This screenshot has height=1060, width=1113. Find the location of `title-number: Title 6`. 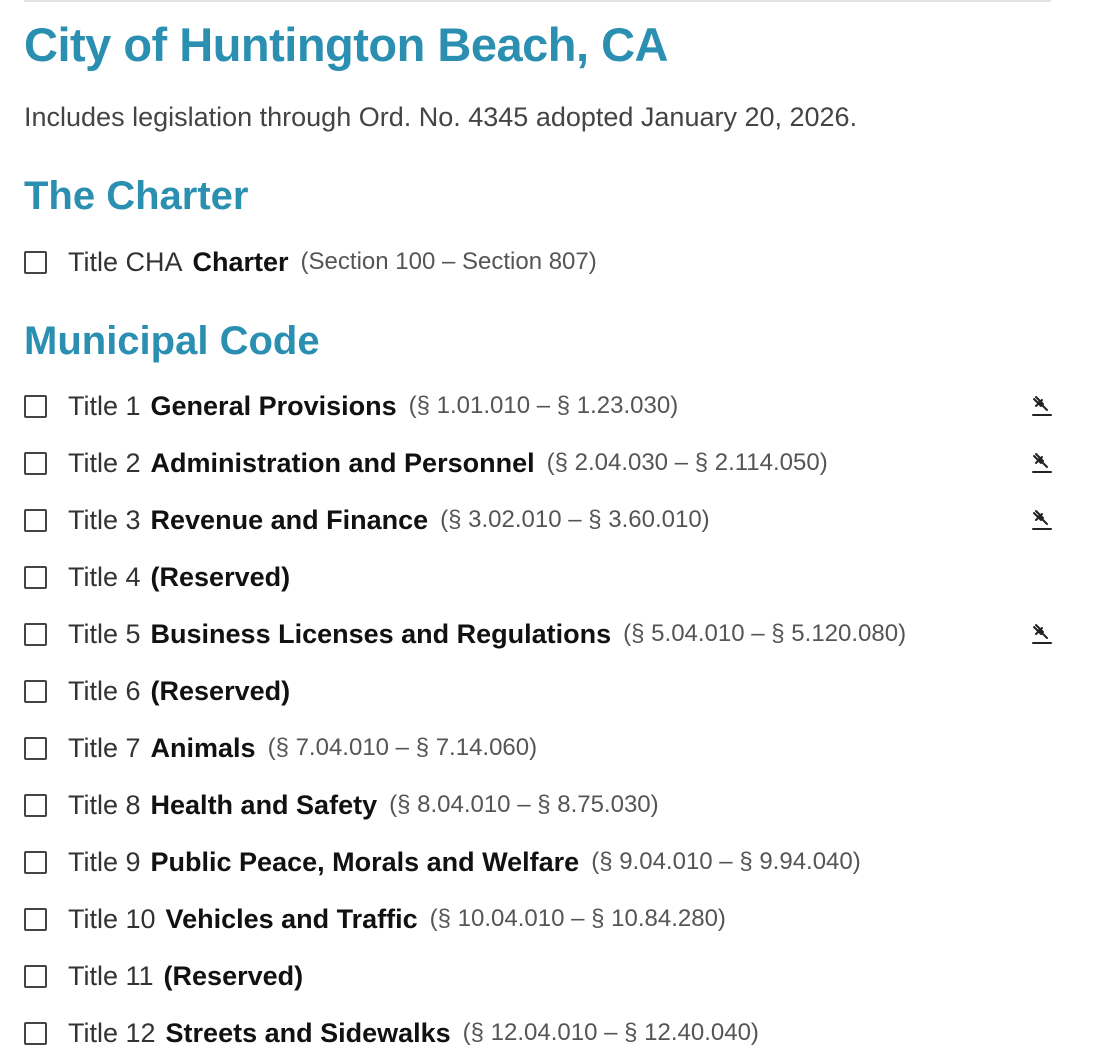

title-number: Title 6 is located at coordinates (104, 691).